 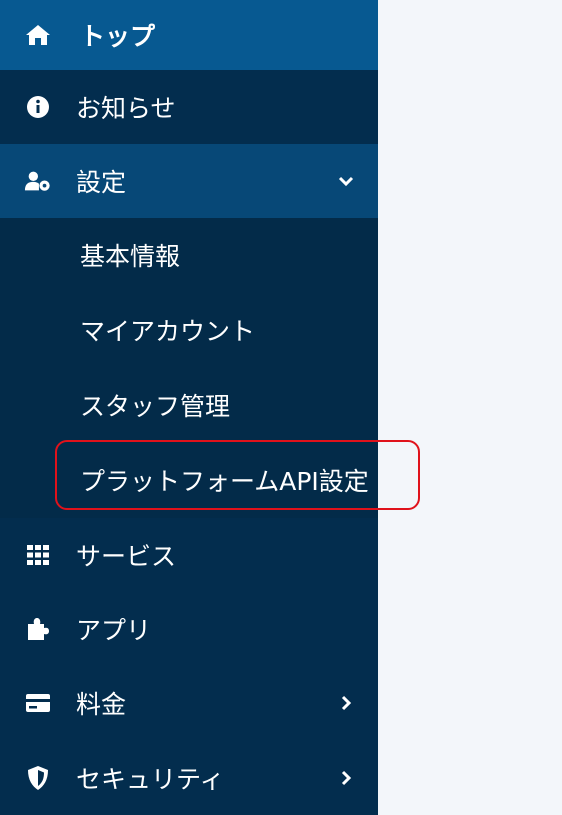 What do you see at coordinates (189, 703) in the screenshot?
I see `sidebar-item-pricing: 料金` at bounding box center [189, 703].